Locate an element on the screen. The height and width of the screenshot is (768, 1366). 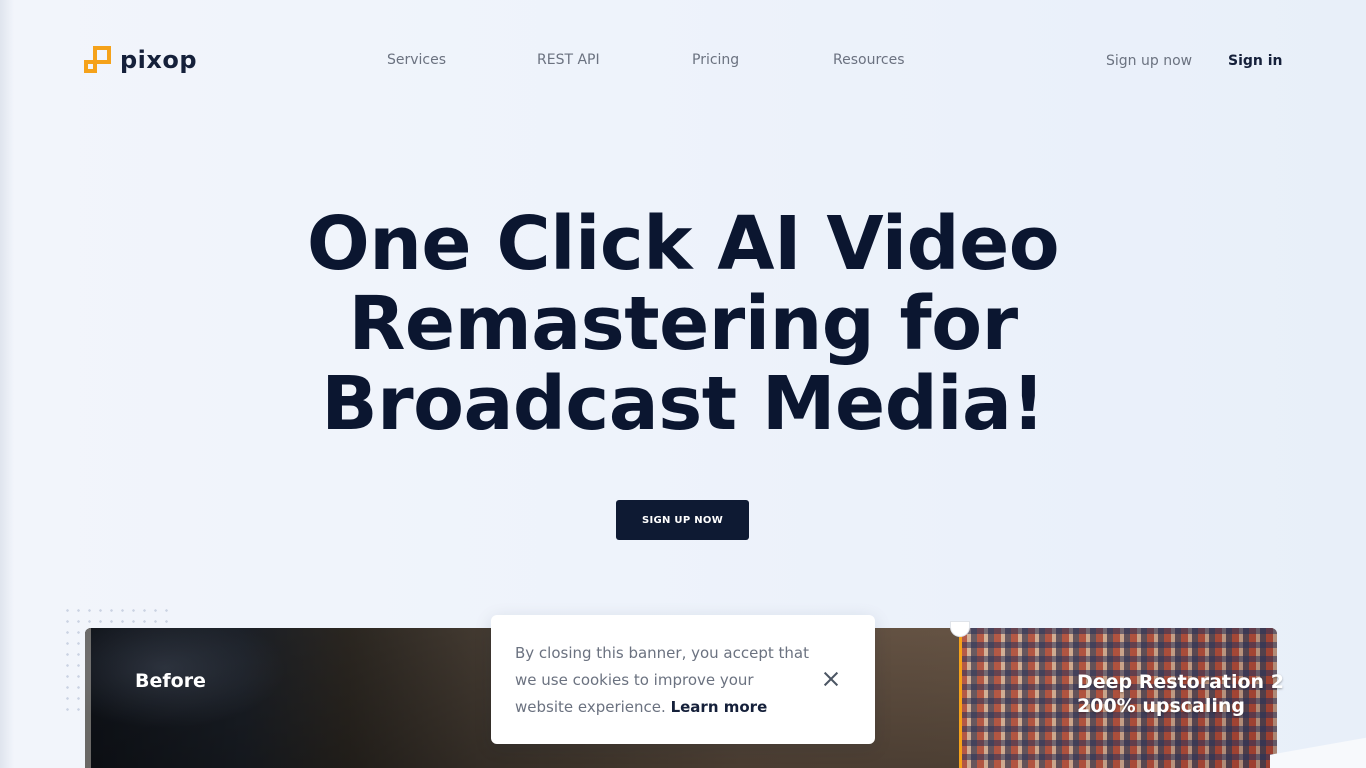
hero-title-line-2: Remastering for is located at coordinates (683, 324).